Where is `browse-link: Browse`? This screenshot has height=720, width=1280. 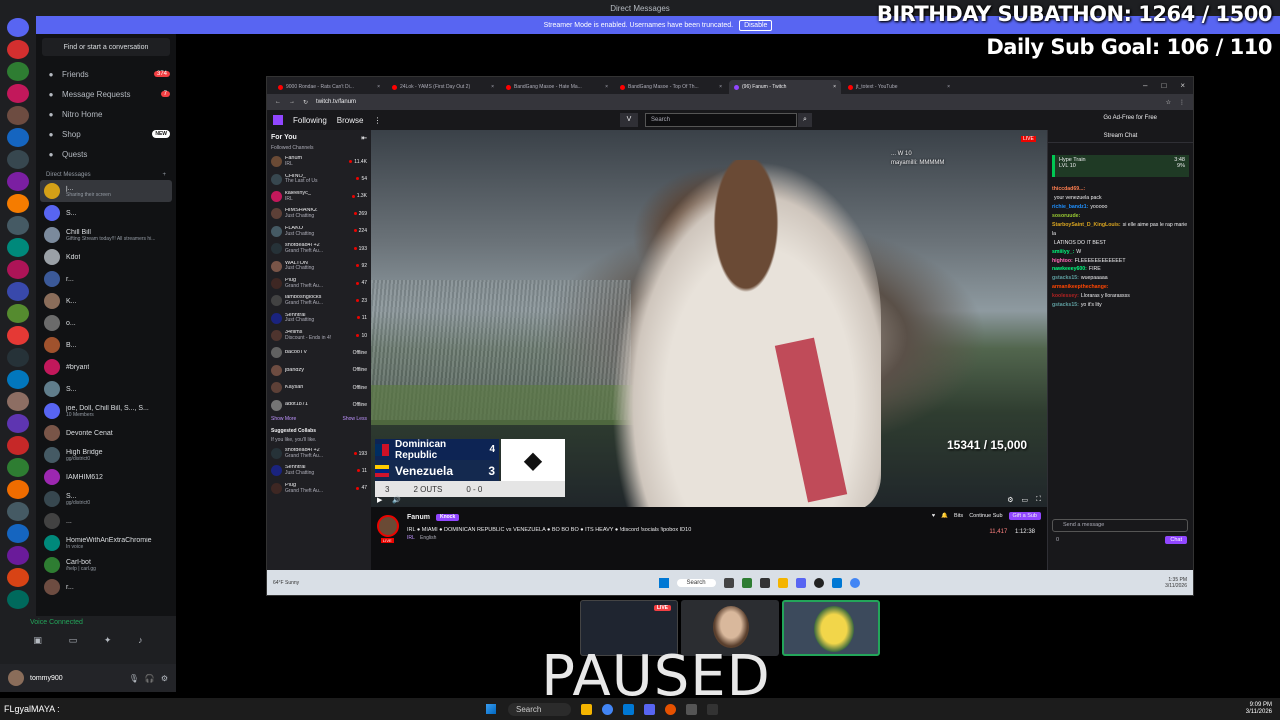 browse-link: Browse is located at coordinates (350, 120).